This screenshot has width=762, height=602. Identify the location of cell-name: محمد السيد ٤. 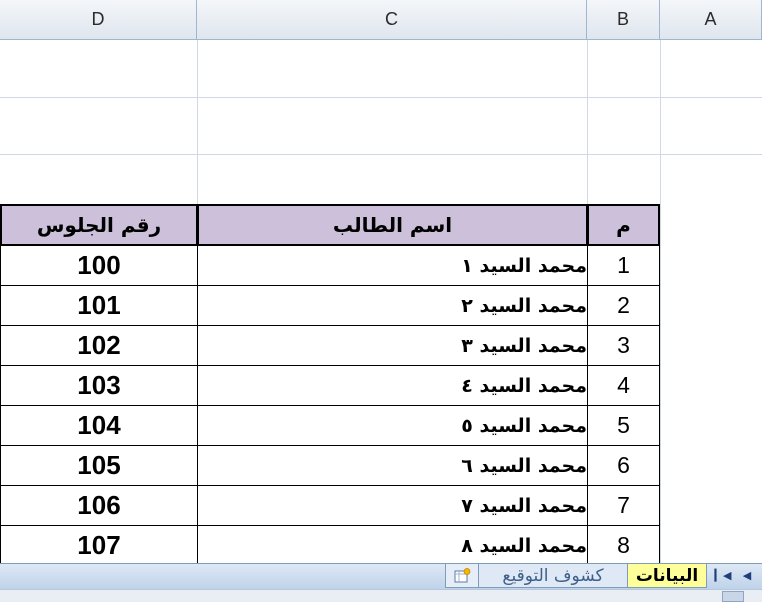
(392, 385).